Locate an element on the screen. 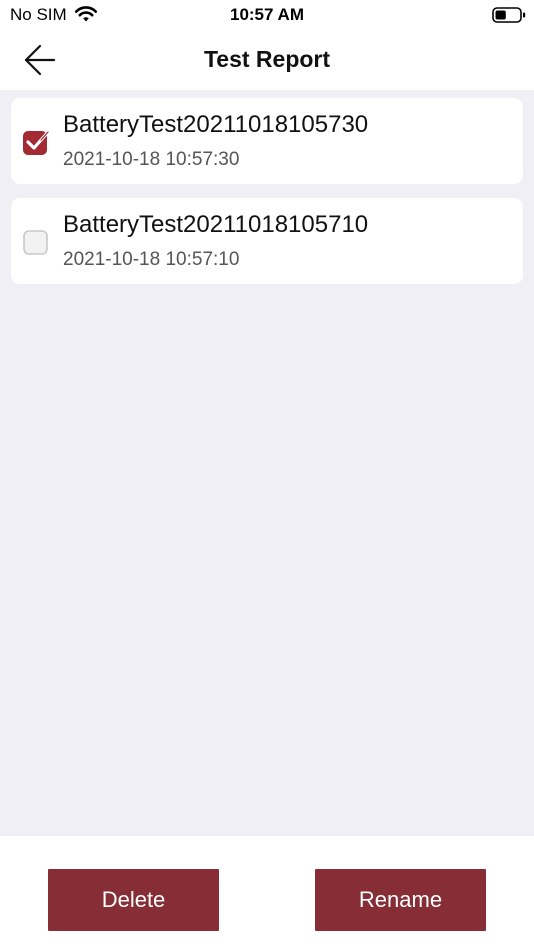 The image size is (534, 950). battery-icon is located at coordinates (509, 15).